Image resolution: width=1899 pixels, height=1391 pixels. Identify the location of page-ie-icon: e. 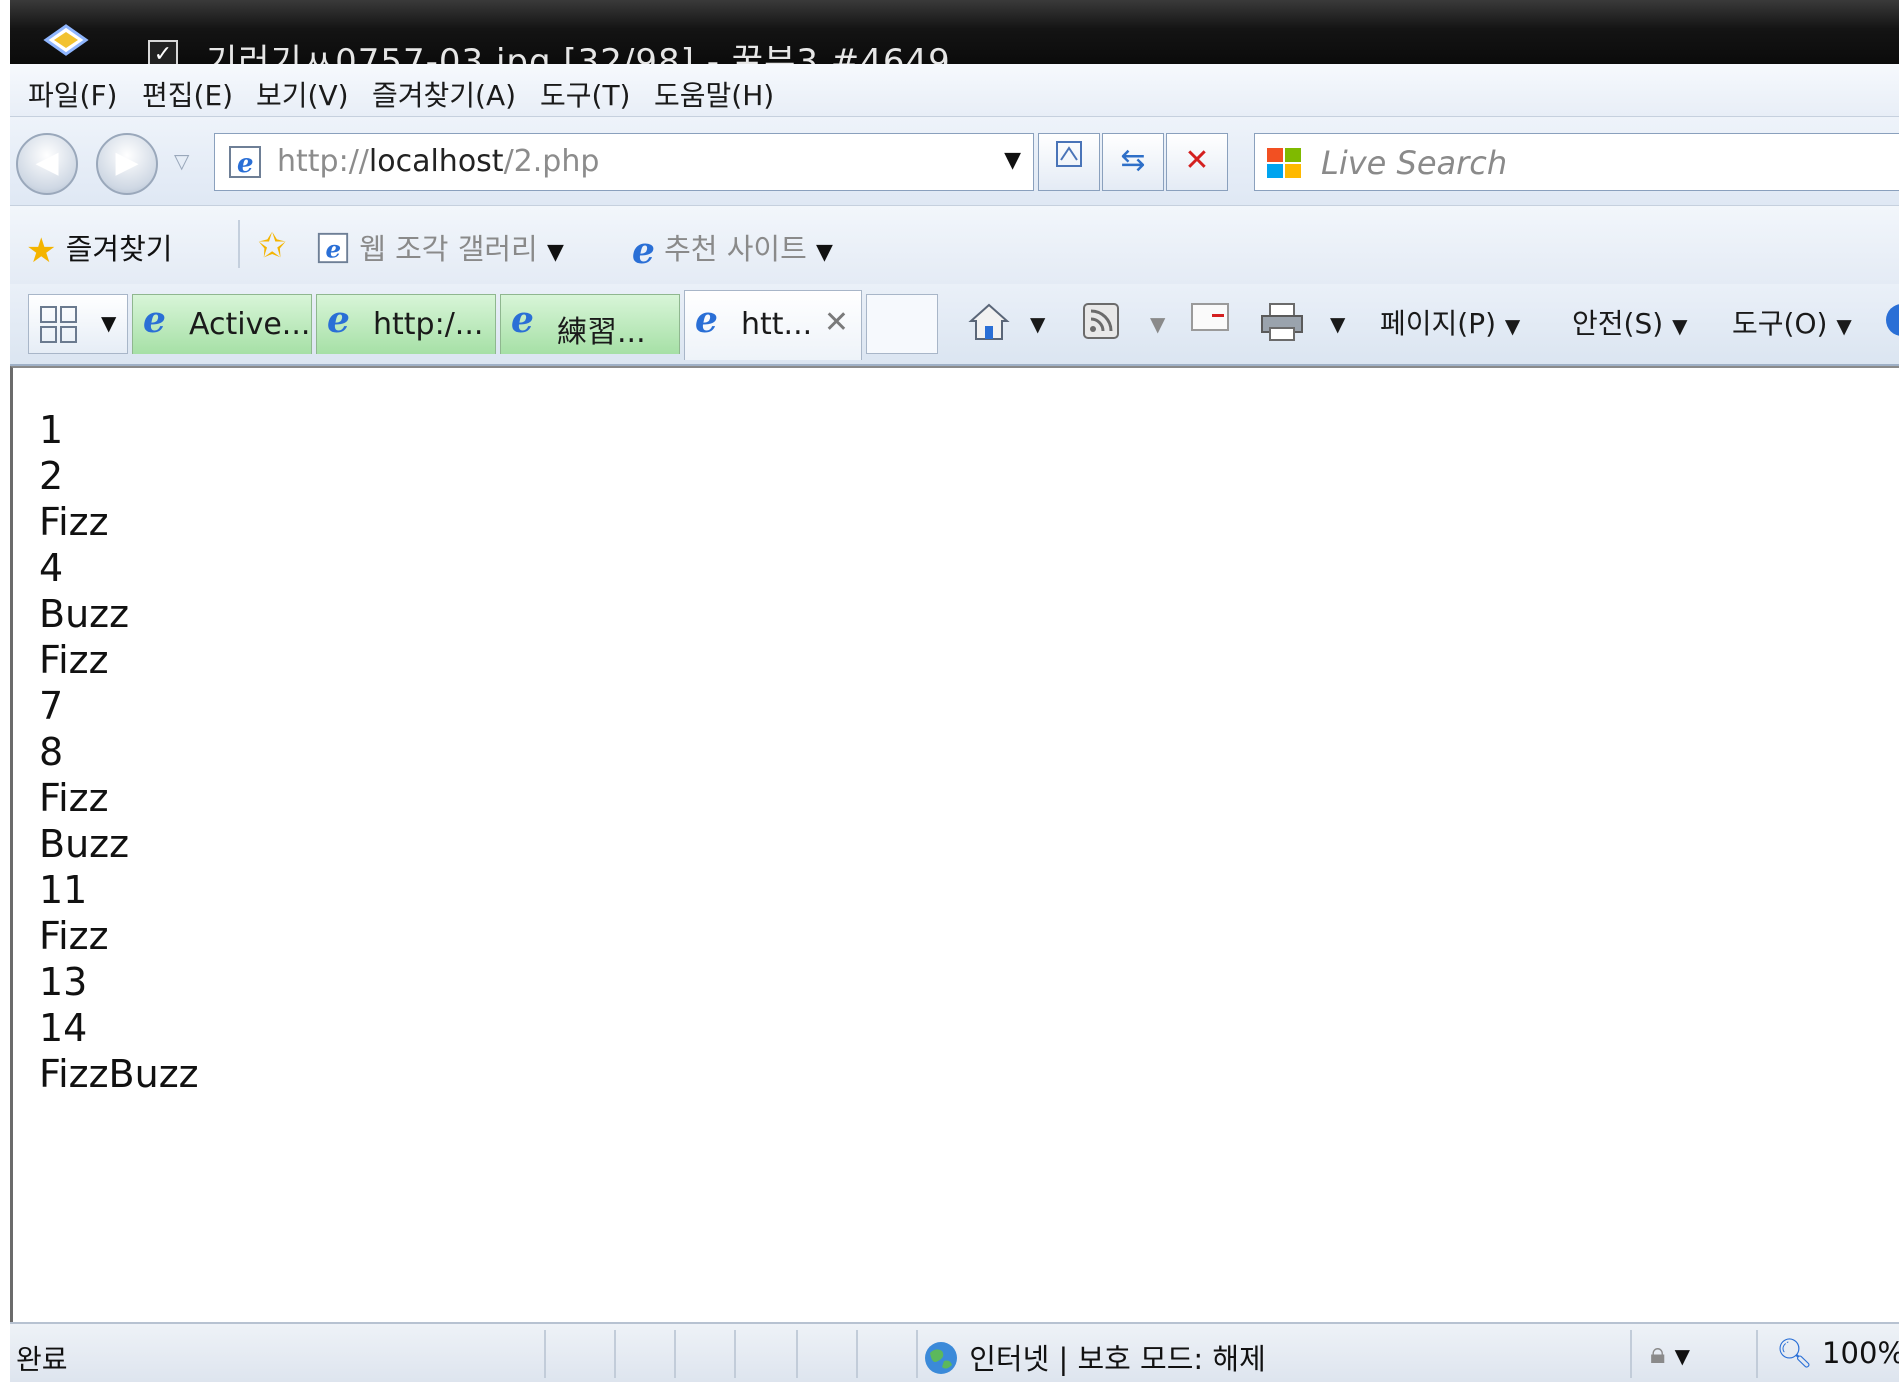
(245, 164).